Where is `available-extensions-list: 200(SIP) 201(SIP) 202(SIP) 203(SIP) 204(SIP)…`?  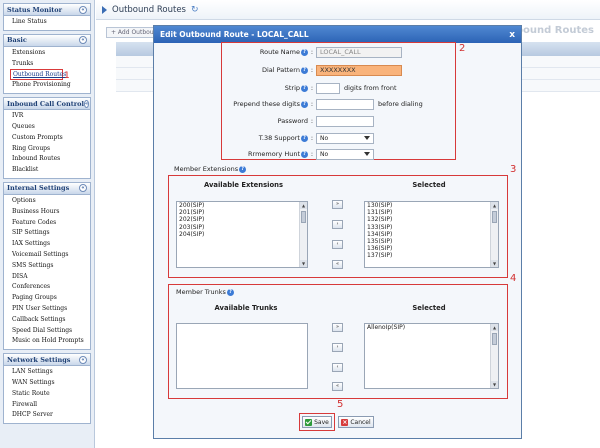 available-extensions-list: 200(SIP) 201(SIP) 202(SIP) 203(SIP) 204(SIP)… is located at coordinates (242, 234).